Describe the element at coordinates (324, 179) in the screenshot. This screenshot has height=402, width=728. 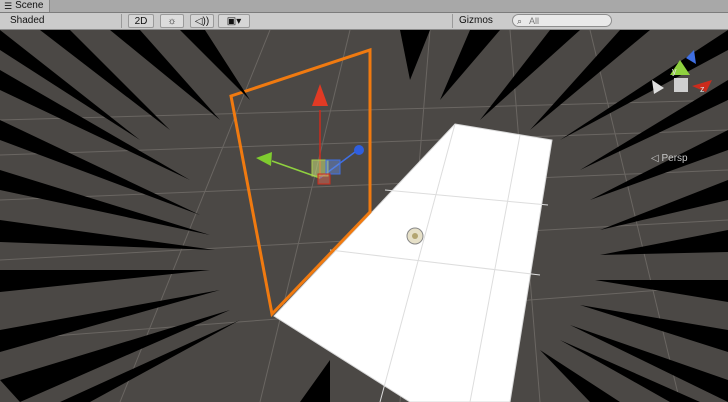
I see `xz-plane-handle` at that location.